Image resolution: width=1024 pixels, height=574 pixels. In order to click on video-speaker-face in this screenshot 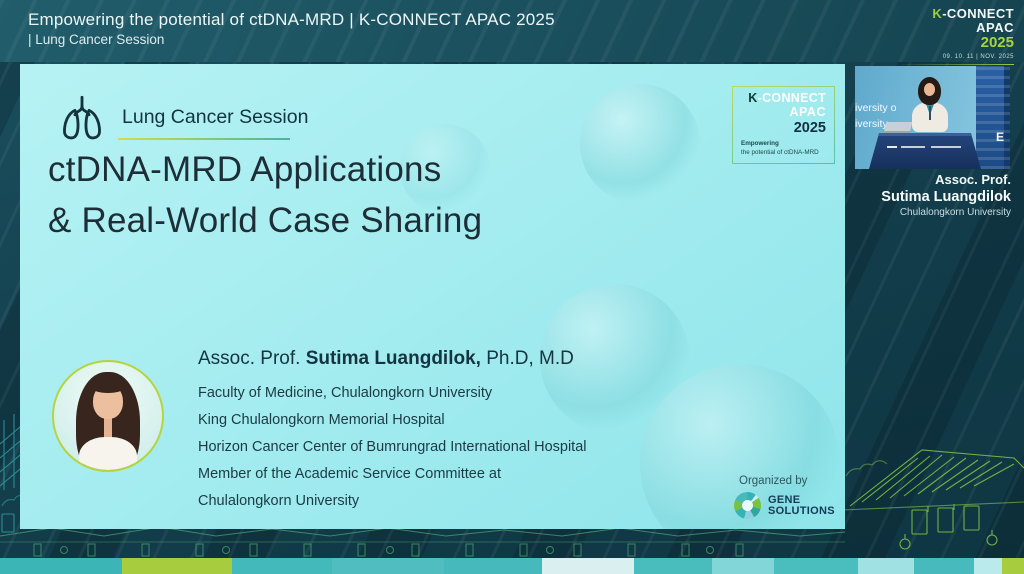, I will do `click(929, 89)`.